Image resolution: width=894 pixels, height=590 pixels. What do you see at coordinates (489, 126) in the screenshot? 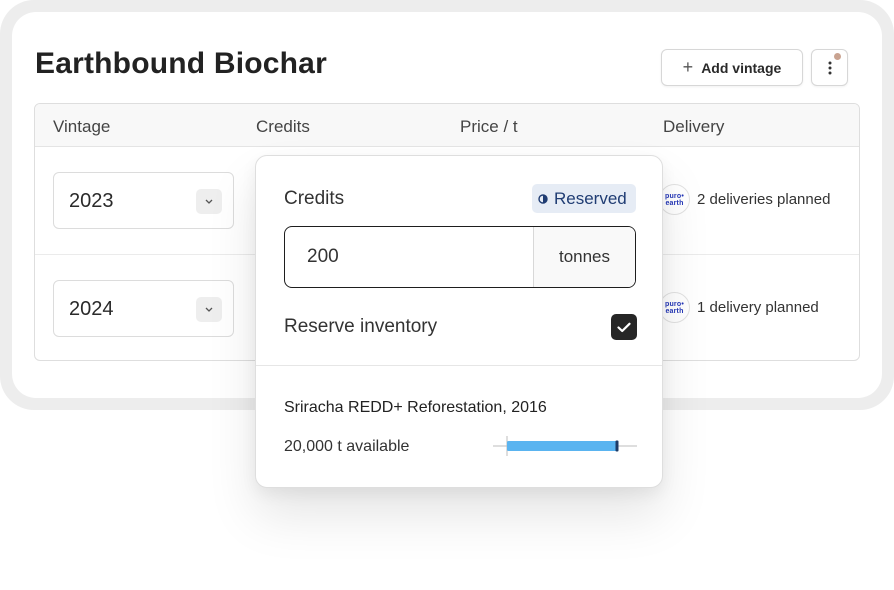
I see `column-header-price: Price / t` at bounding box center [489, 126].